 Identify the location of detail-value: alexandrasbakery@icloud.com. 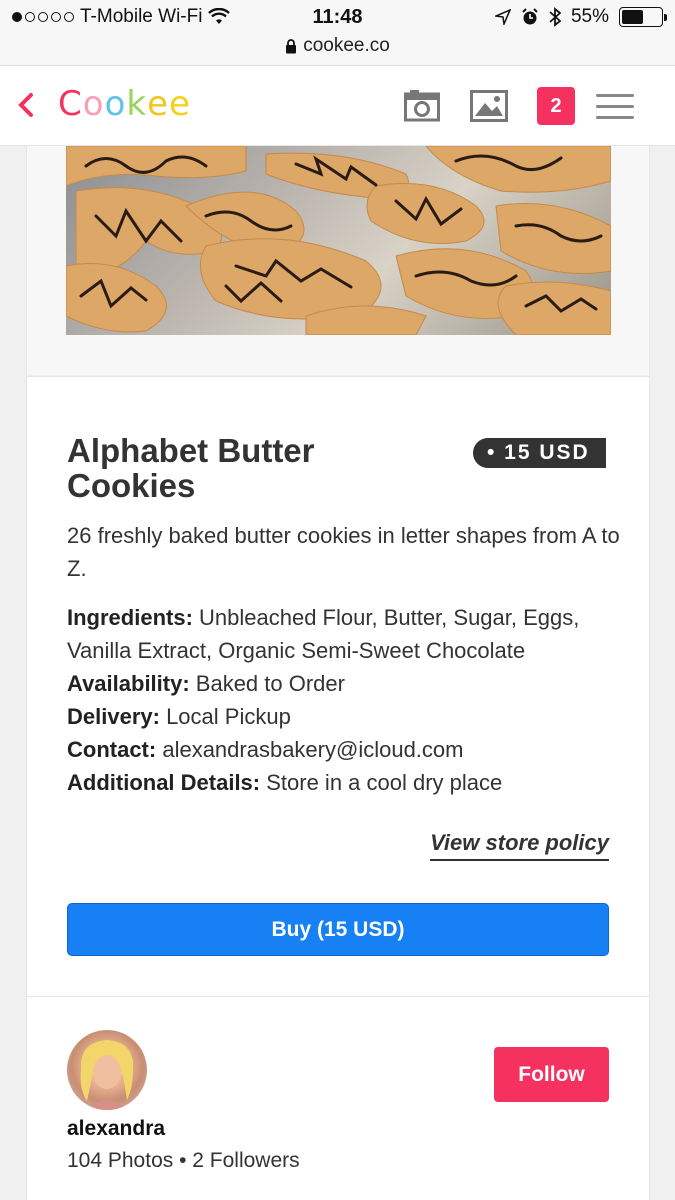
(310, 749).